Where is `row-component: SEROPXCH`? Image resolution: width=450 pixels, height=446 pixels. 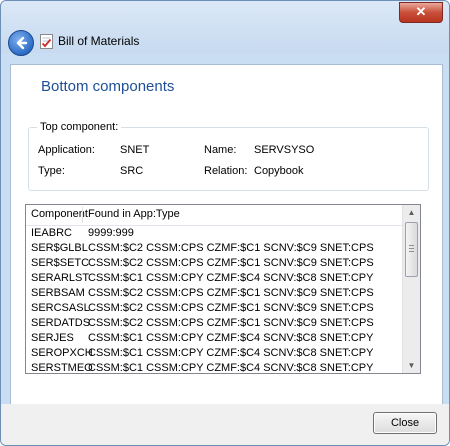 row-component: SEROPXCH is located at coordinates (62, 353).